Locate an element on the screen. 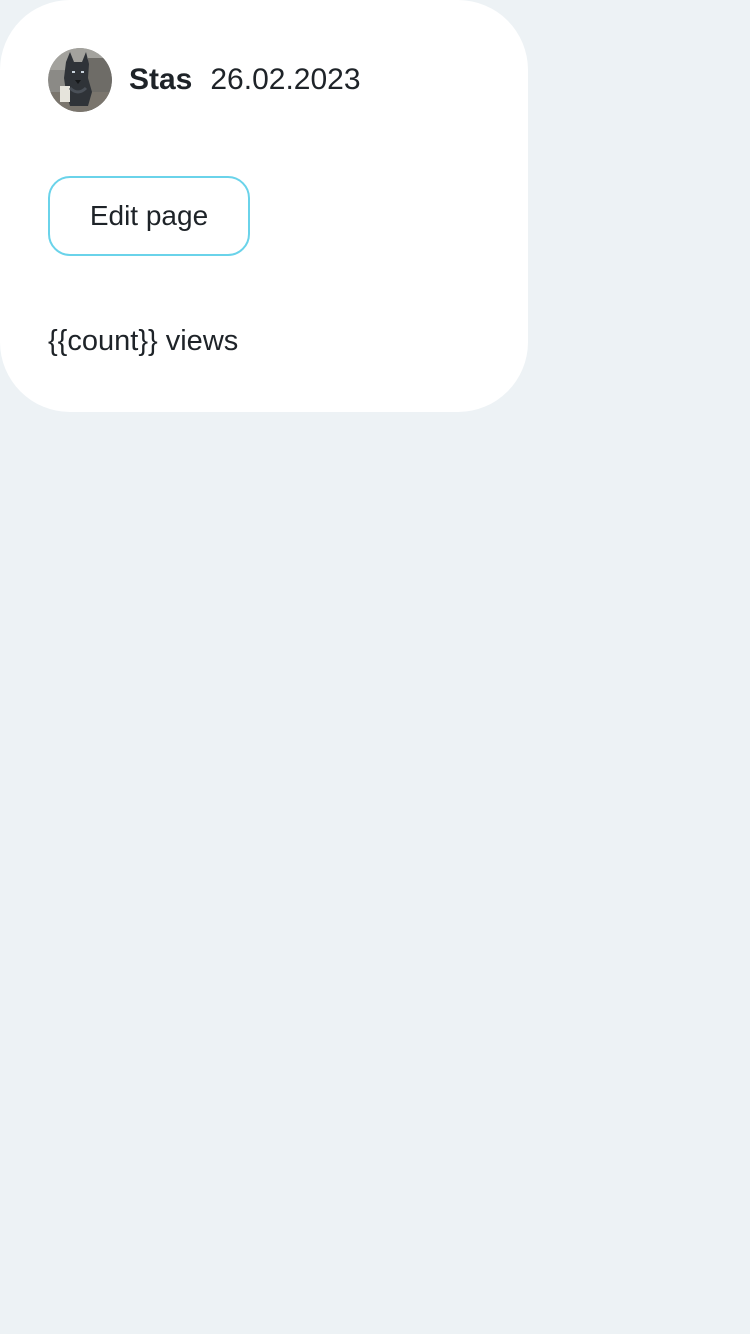 This screenshot has height=1334, width=750. author-row: Stas 26.02.2023 is located at coordinates (204, 80).